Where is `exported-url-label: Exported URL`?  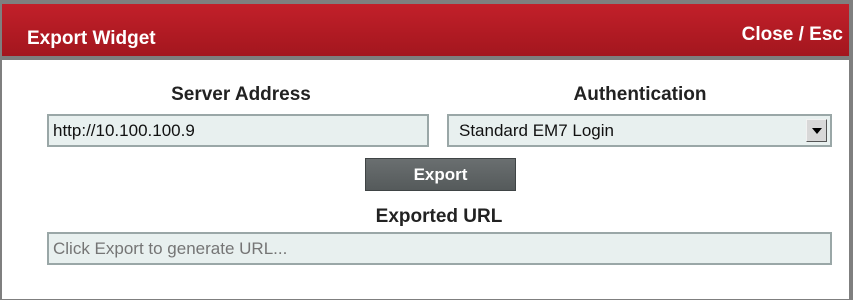 exported-url-label: Exported URL is located at coordinates (439, 216).